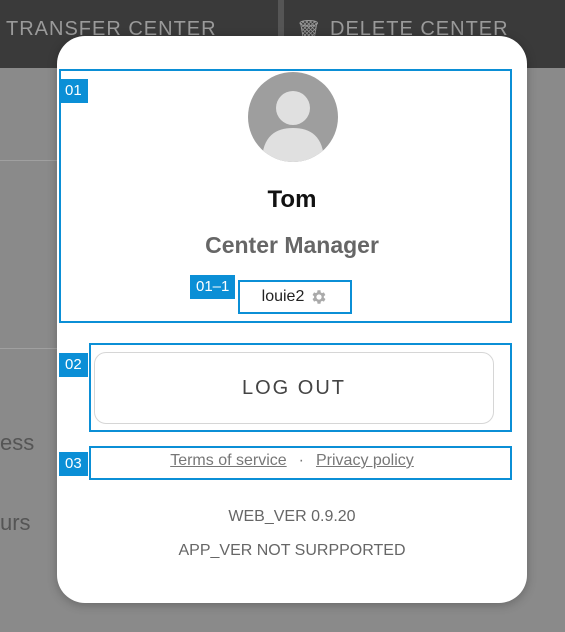  I want to click on app-version: APP_VER NOT SURPPORTED, so click(292, 550).